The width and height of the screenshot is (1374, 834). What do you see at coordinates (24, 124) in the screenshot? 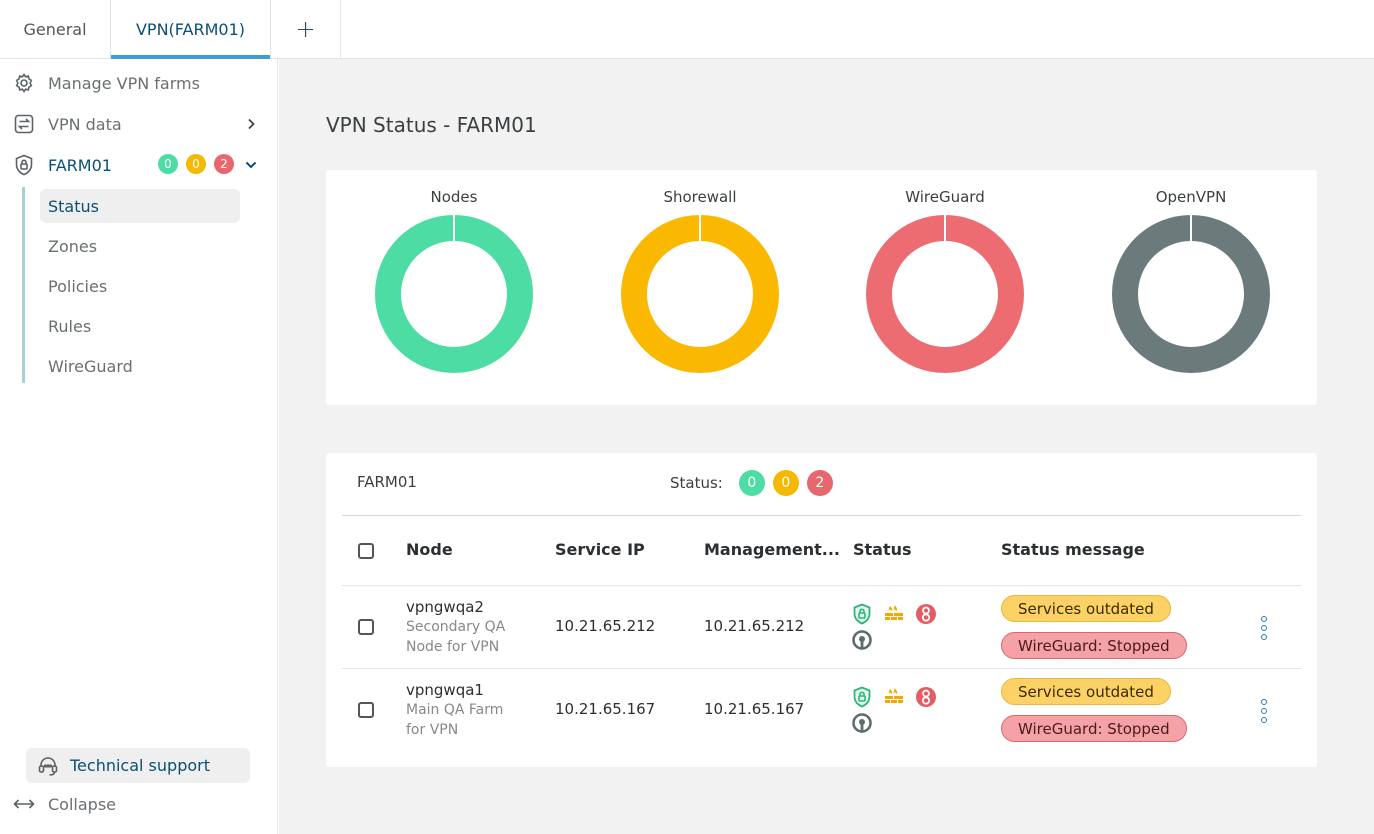
I see `swap-icon` at bounding box center [24, 124].